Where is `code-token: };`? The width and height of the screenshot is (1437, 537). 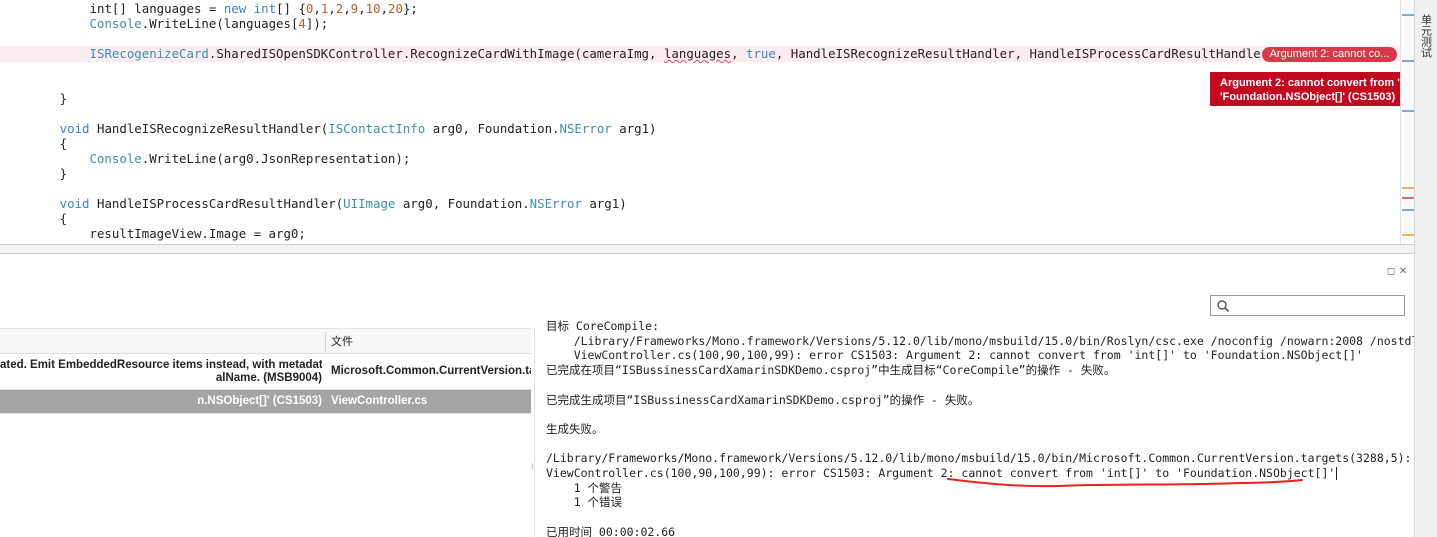
code-token: }; is located at coordinates (410, 8).